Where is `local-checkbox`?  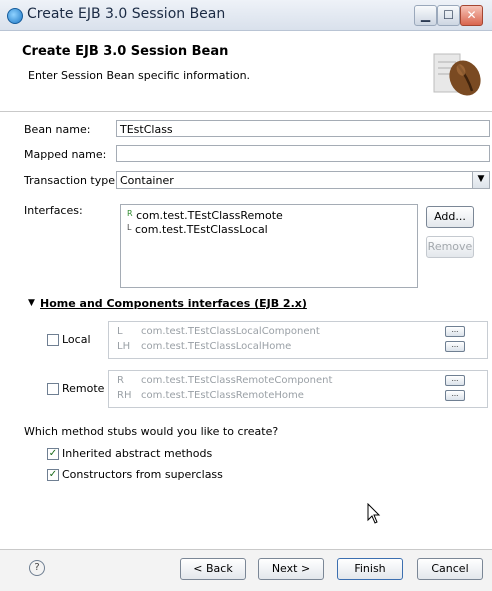 local-checkbox is located at coordinates (53, 340).